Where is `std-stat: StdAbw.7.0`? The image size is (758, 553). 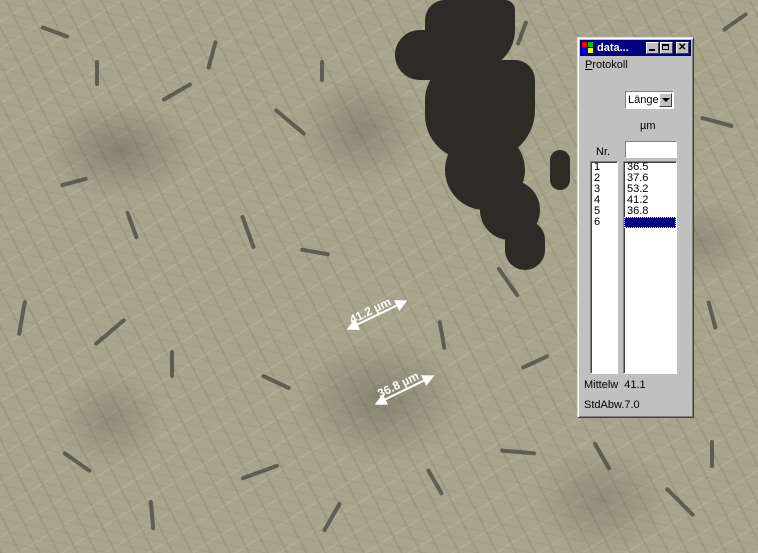
std-stat: StdAbw.7.0 is located at coordinates (612, 405).